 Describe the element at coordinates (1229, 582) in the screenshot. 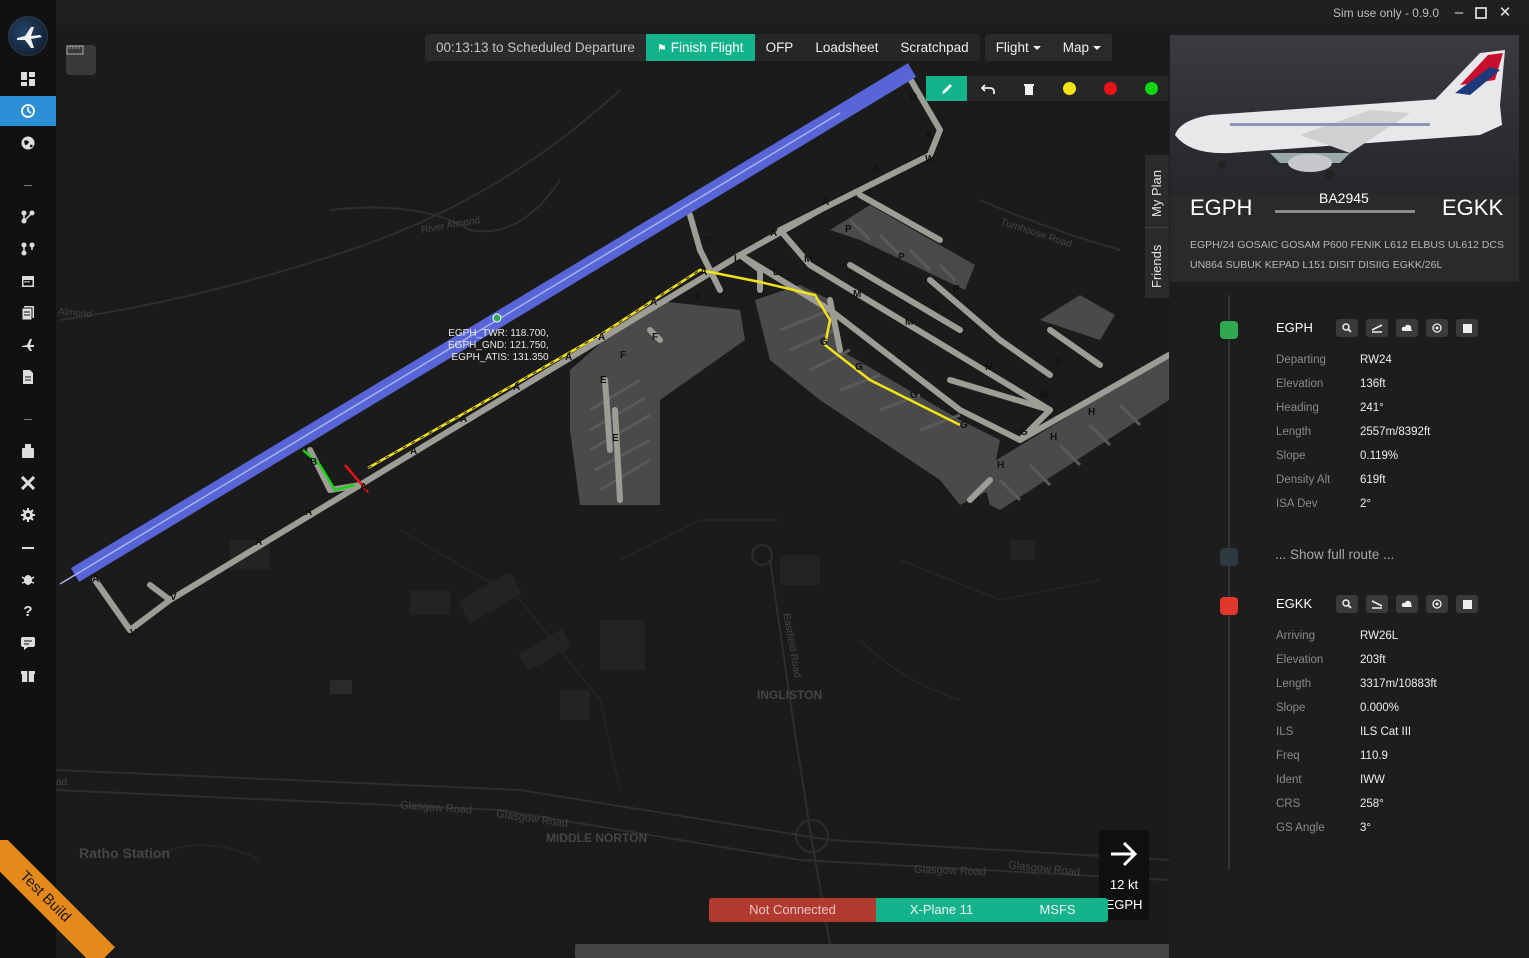

I see `route-timeline` at that location.